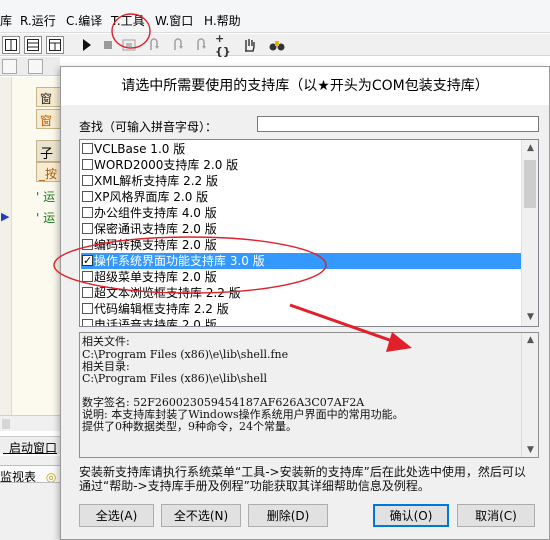  Describe the element at coordinates (302, 472) in the screenshot. I see `install-hint-line1: 安装新支持库请执行系统菜单“工具->安装新的支持库”后在此处选中使用，然后可以` at that location.